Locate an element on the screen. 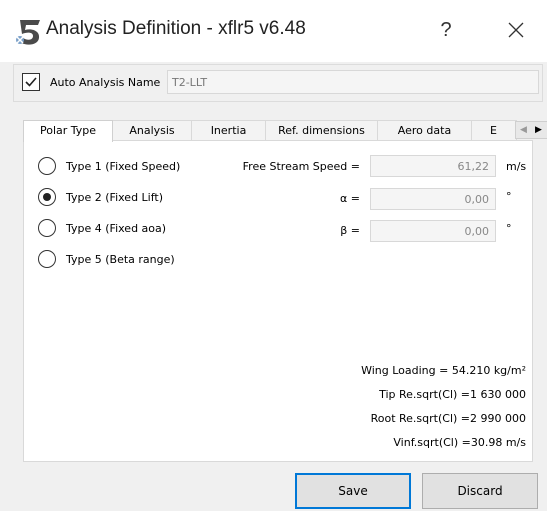 The image size is (547, 511). wing-loading-text: Wing Loading = 54.210 kg/m² is located at coordinates (443, 370).